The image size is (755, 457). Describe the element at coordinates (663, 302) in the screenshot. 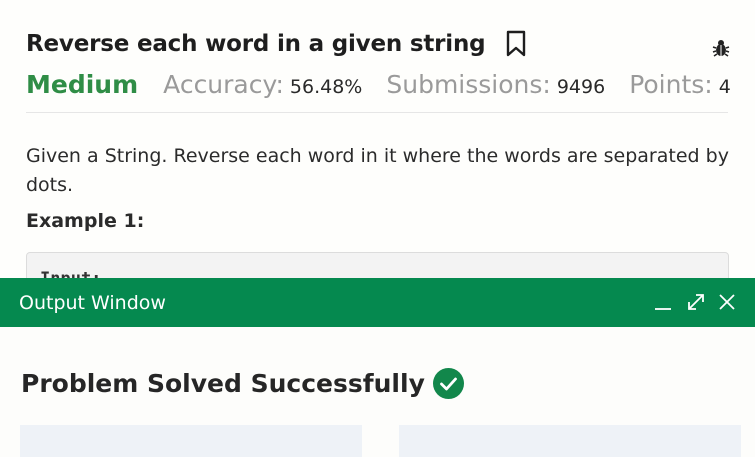

I see `minimize-icon` at that location.